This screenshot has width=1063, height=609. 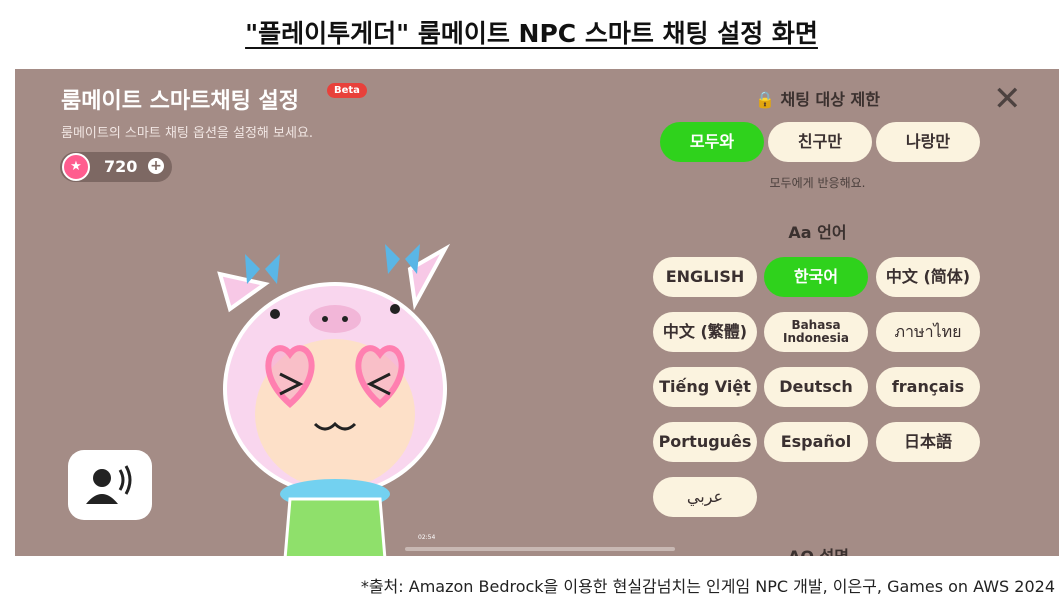 I want to click on target-option-friends: 친구만, so click(x=820, y=142).